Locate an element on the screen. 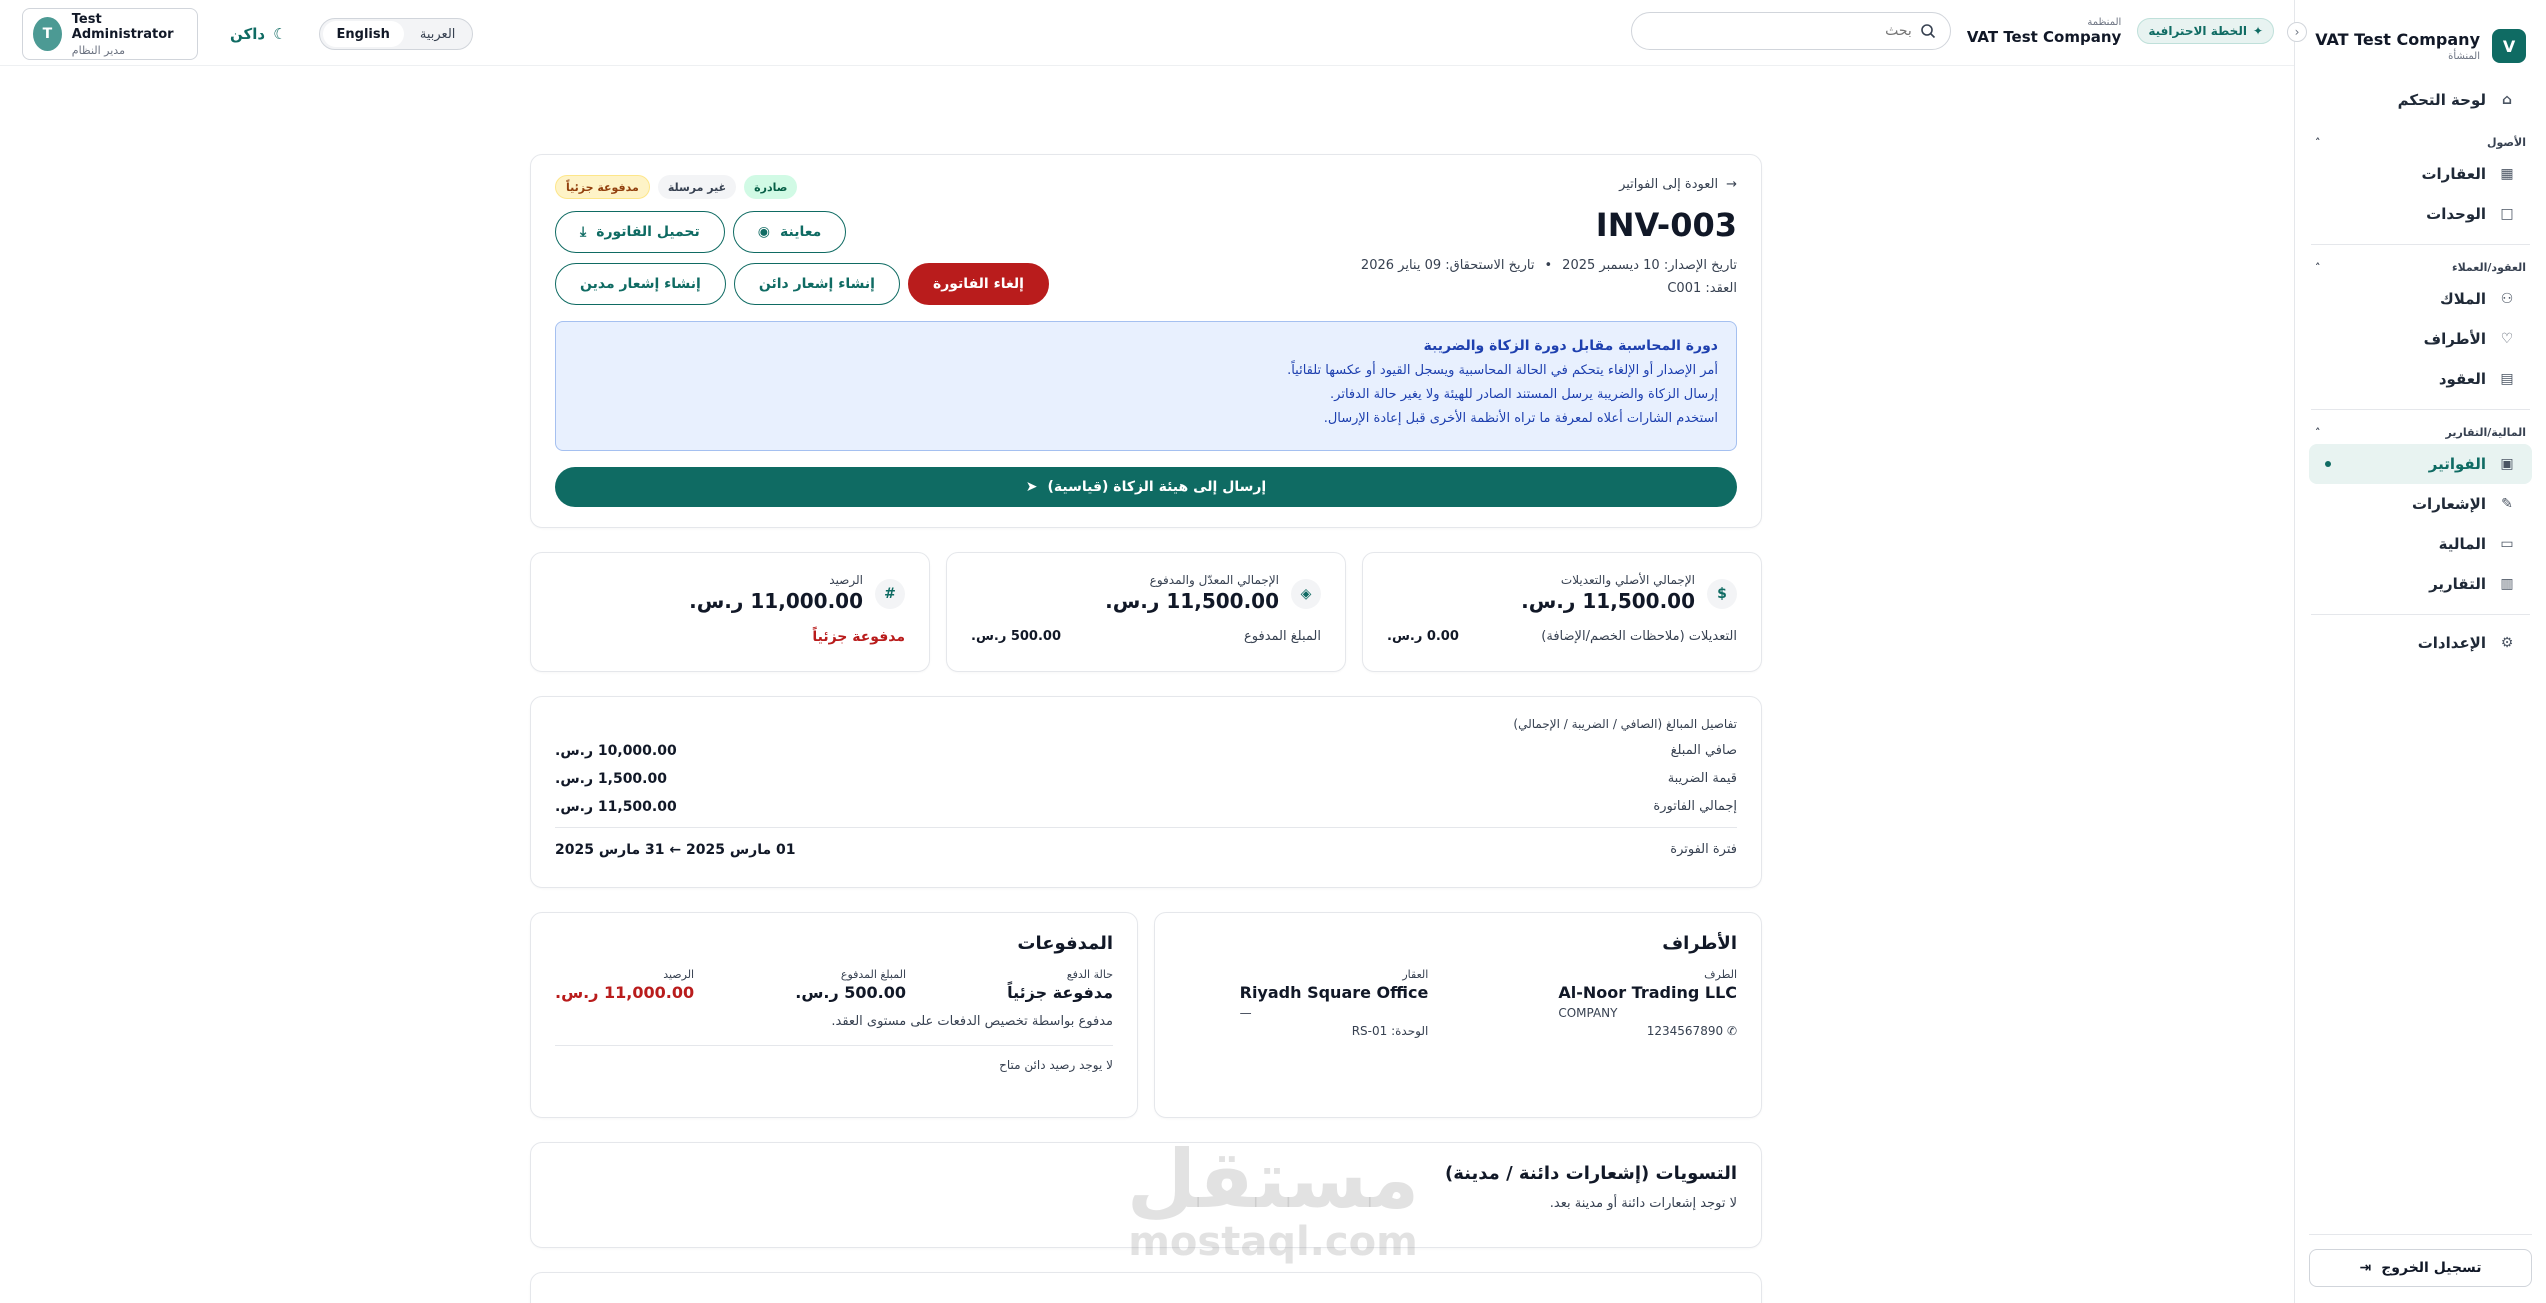  amounts-divider is located at coordinates (1146, 827).